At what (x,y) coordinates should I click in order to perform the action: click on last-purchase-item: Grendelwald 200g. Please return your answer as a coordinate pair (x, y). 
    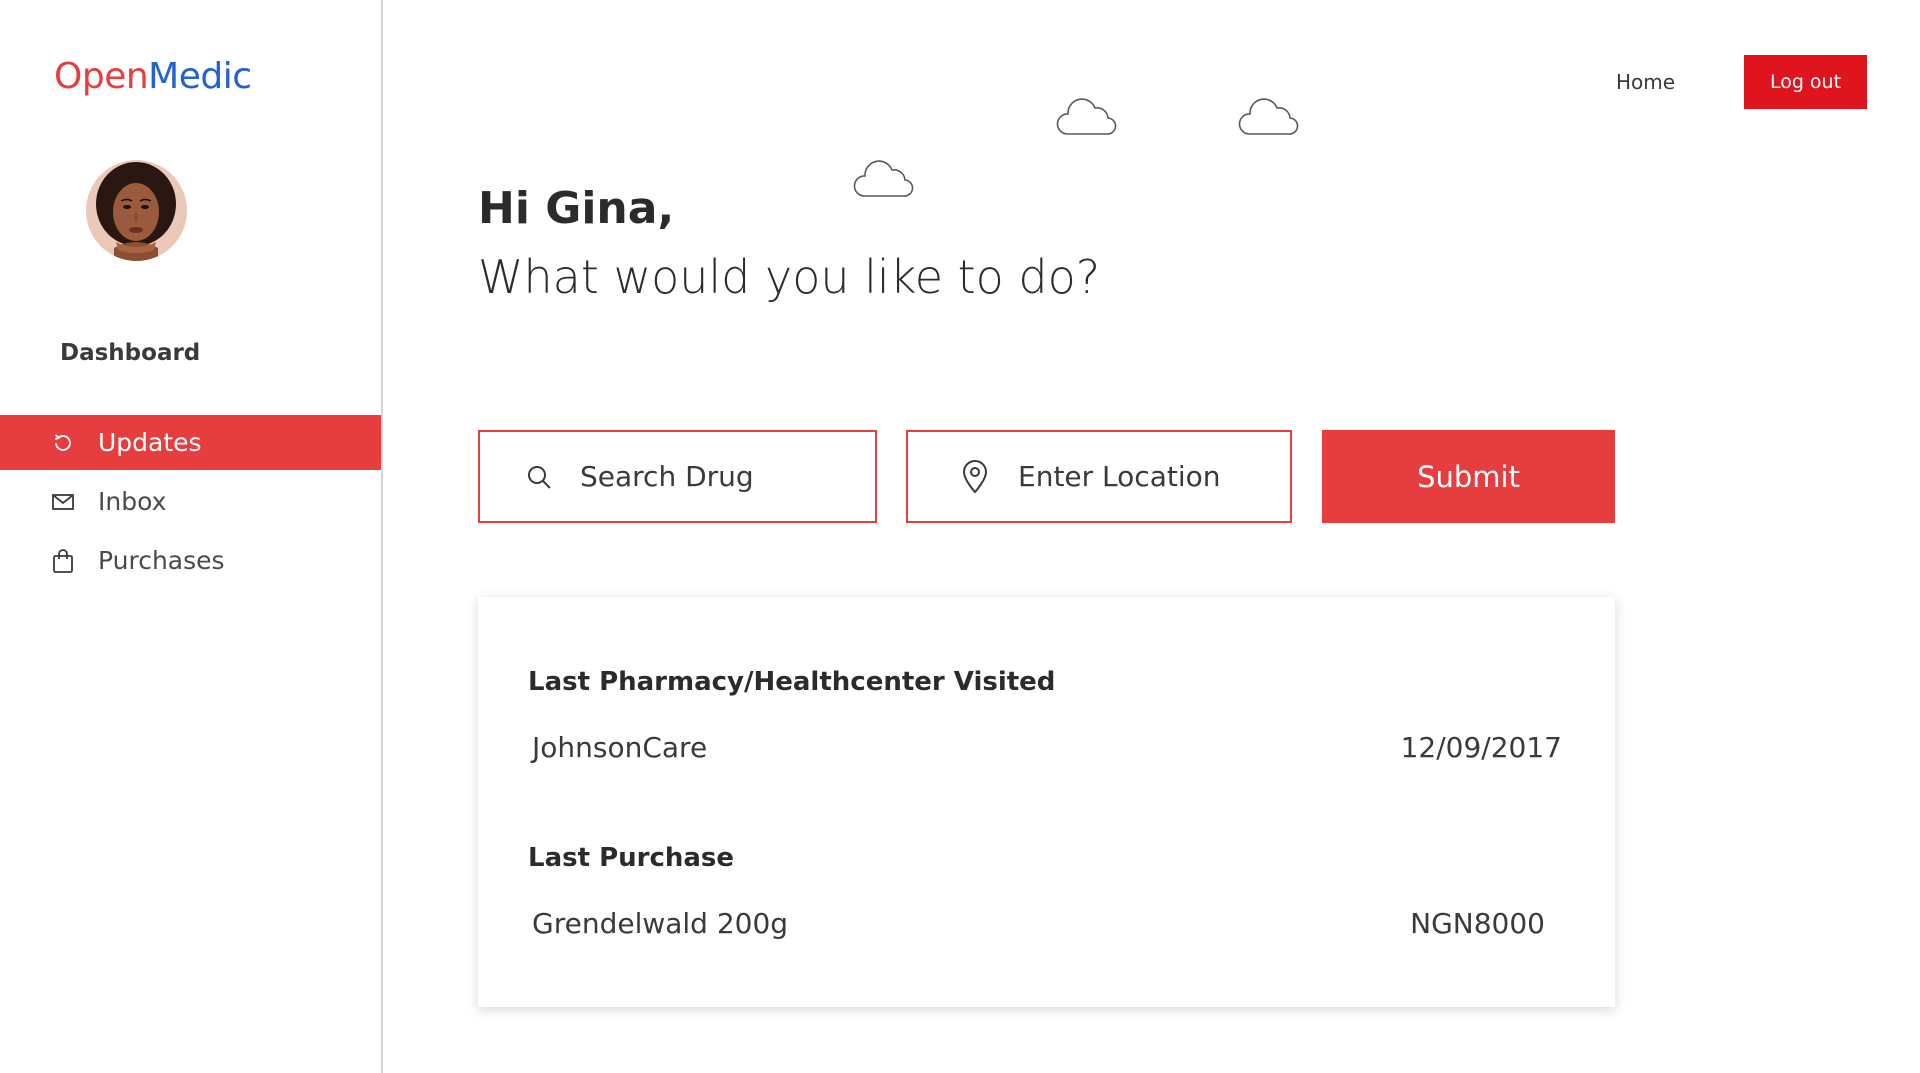
    Looking at the image, I should click on (660, 923).